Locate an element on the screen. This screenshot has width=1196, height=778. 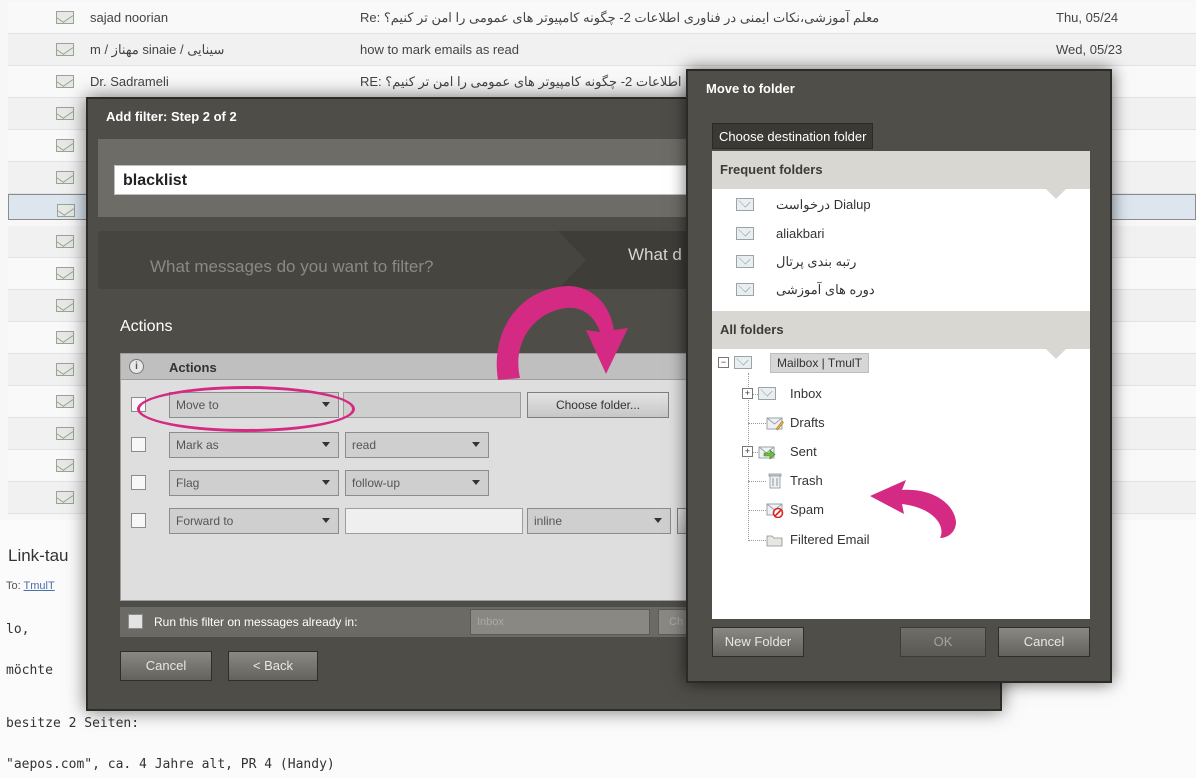
mark-as-value: read is located at coordinates (364, 445).